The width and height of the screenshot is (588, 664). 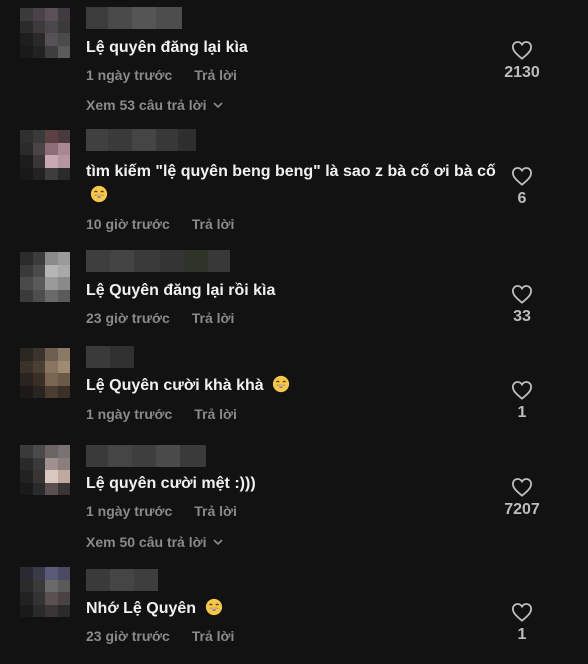 I want to click on comment-text: Nhớ Lệ Quyên, so click(x=296, y=609).